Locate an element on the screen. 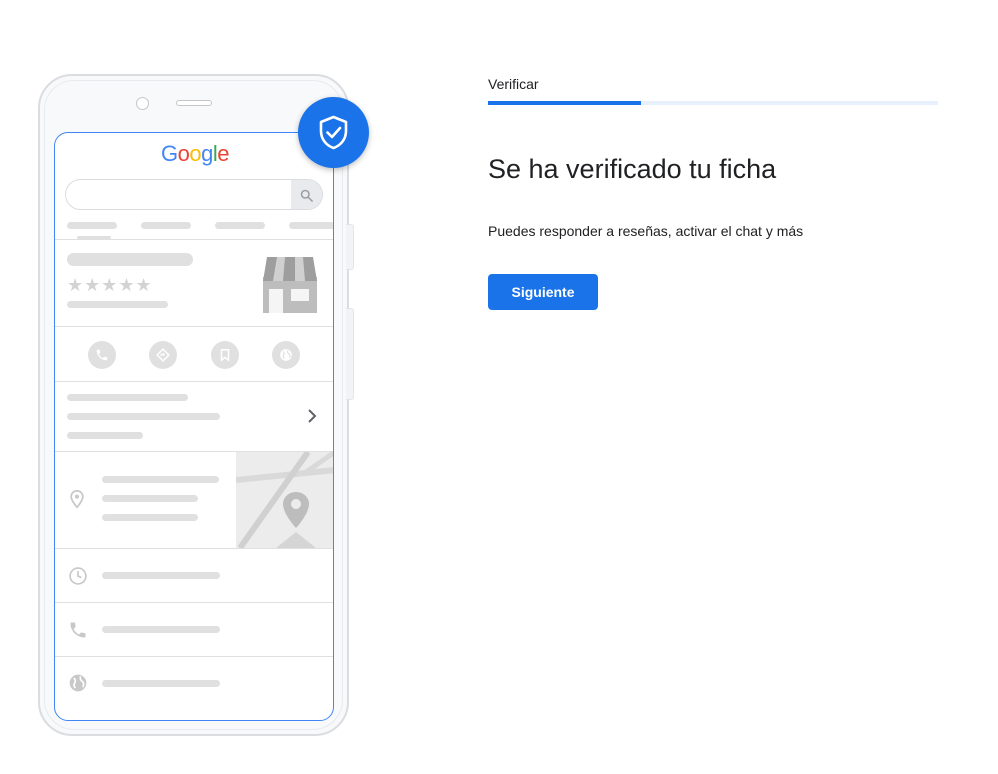 This screenshot has height=774, width=998. logo-letter: g is located at coordinates (207, 153).